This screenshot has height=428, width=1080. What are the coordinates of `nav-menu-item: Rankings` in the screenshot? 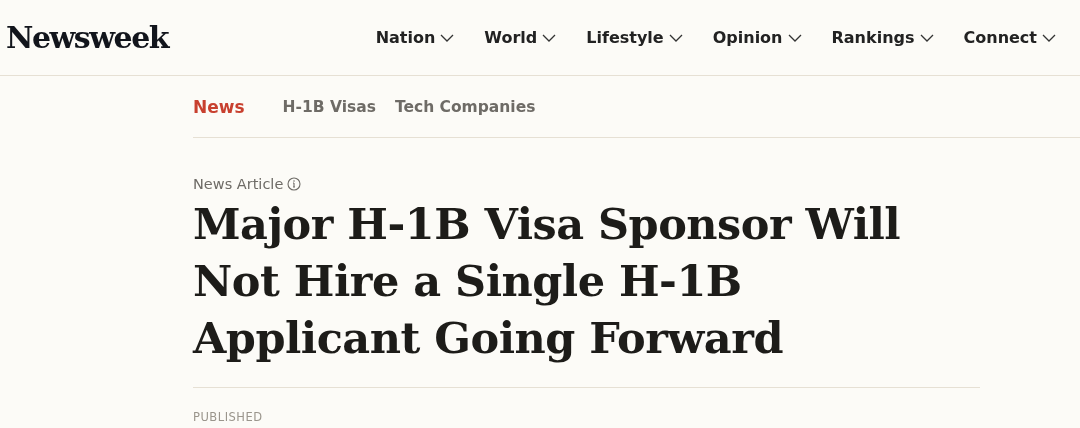 It's located at (882, 37).